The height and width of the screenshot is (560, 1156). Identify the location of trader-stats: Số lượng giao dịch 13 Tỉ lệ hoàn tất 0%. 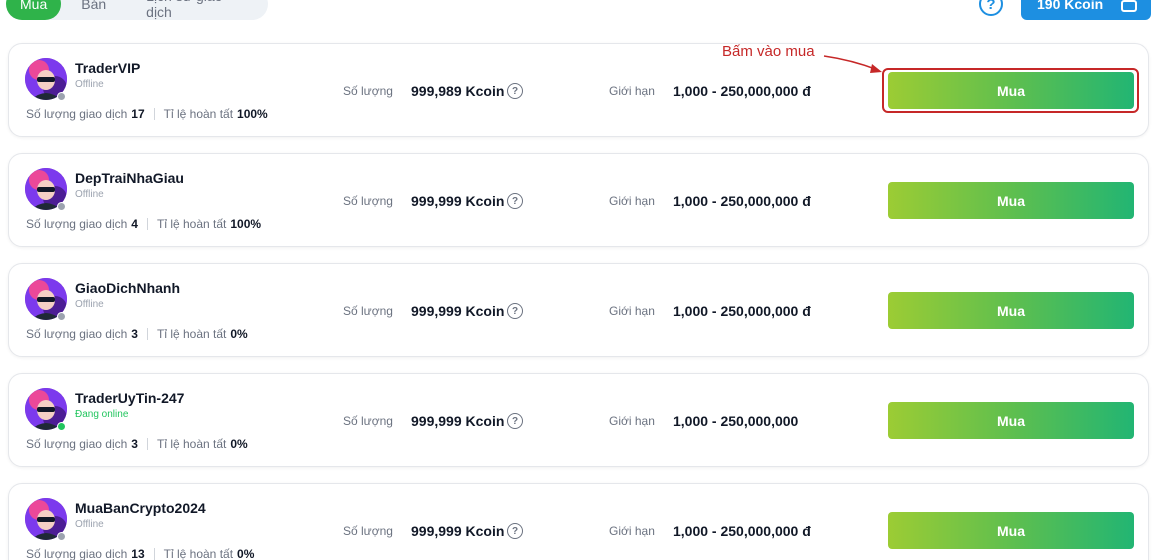
(140, 553).